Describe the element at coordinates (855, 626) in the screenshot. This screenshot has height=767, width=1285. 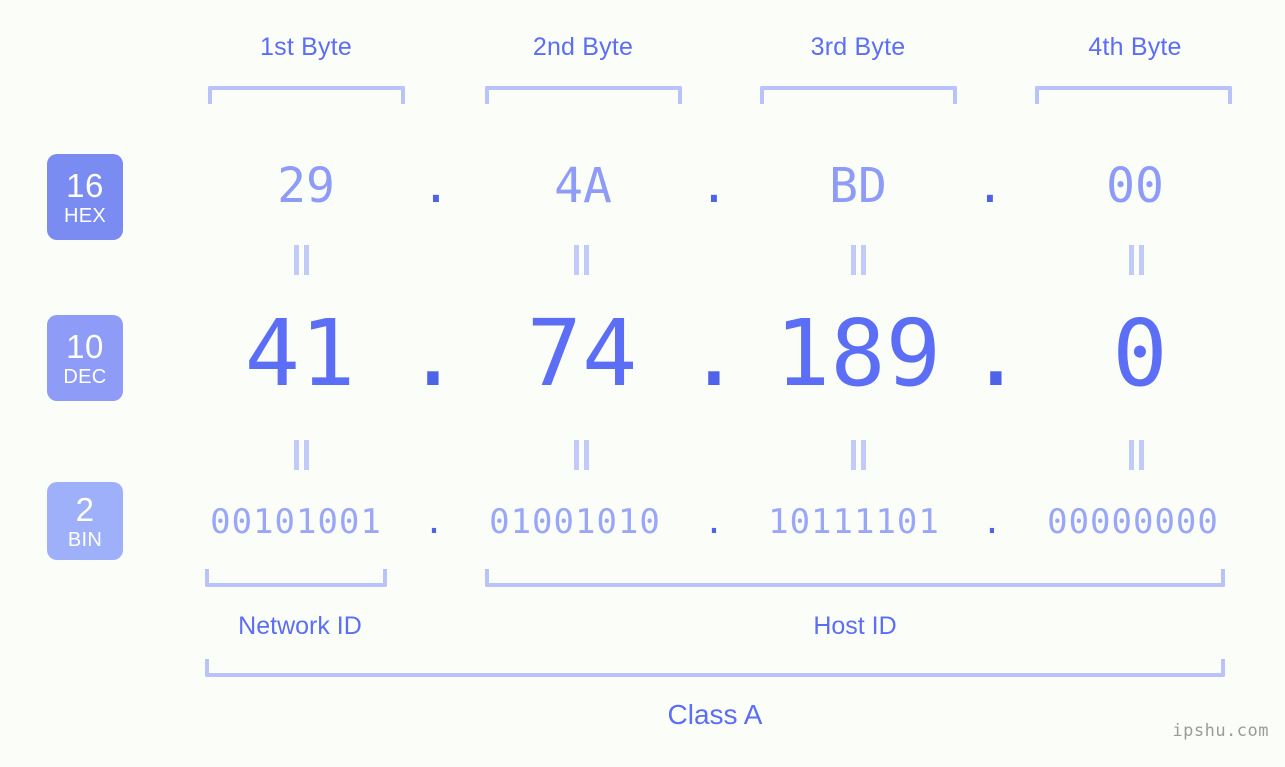
I see `host-id-label: Host ID` at that location.